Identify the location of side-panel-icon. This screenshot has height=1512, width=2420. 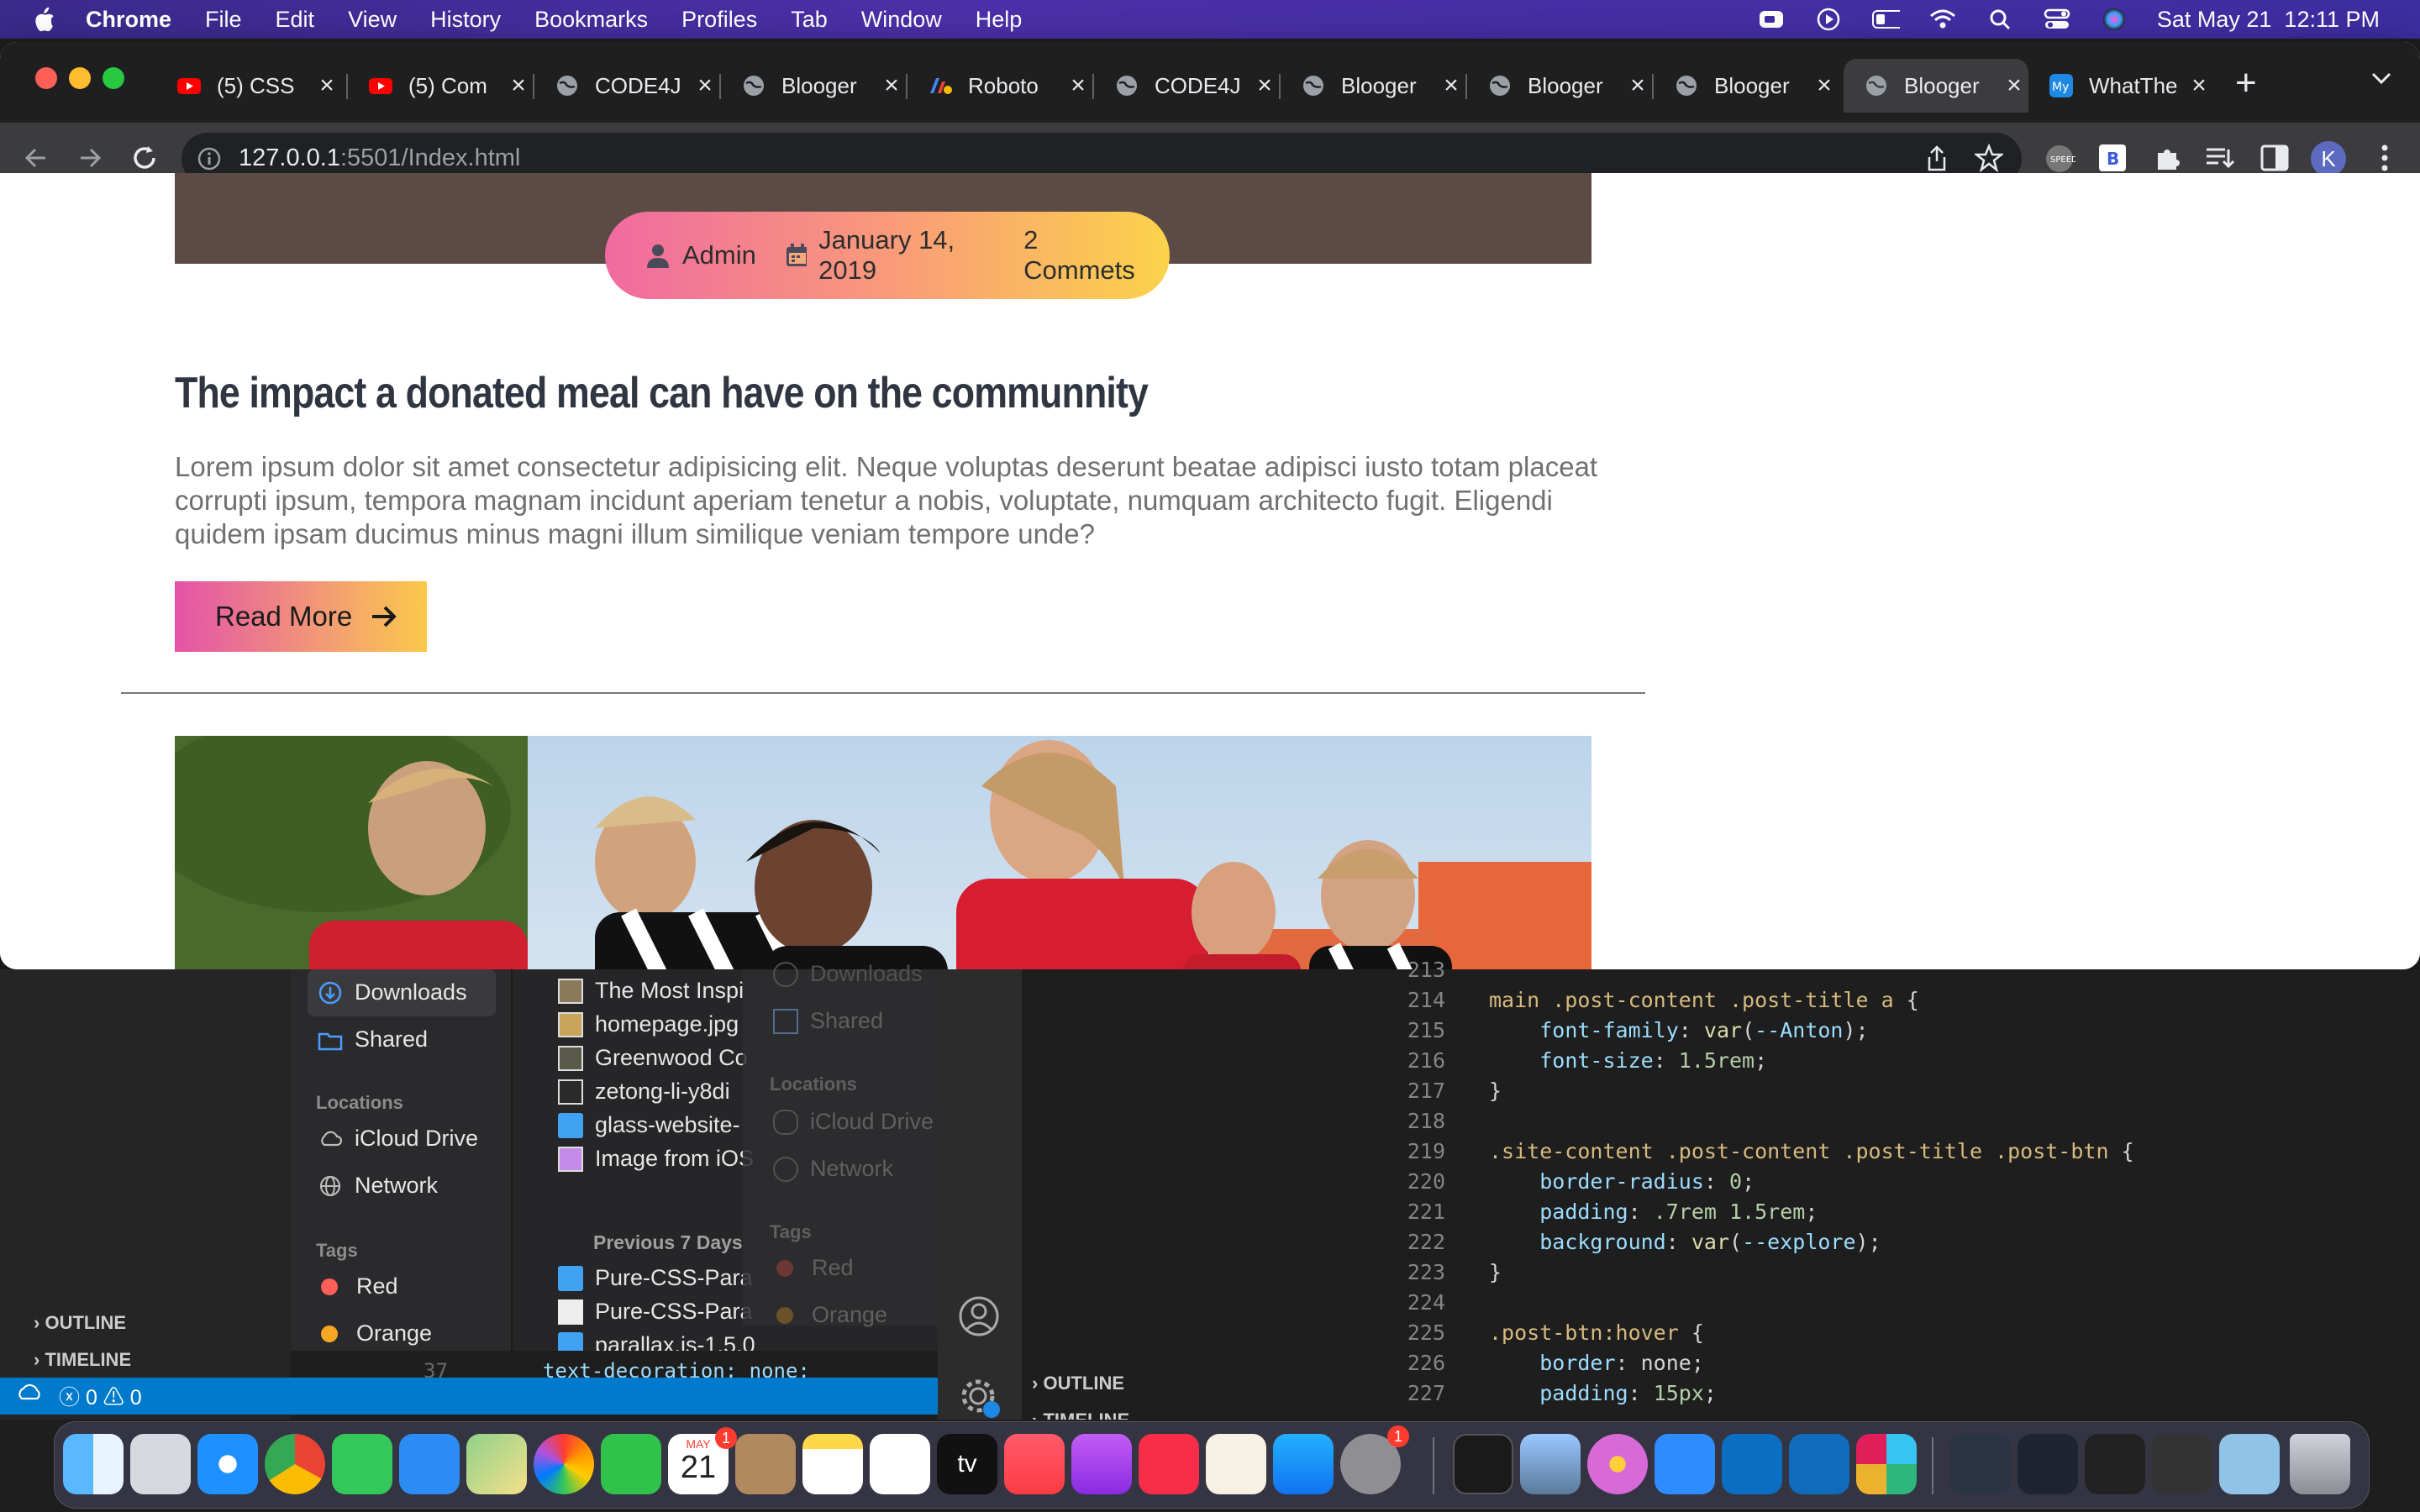
(2274, 160).